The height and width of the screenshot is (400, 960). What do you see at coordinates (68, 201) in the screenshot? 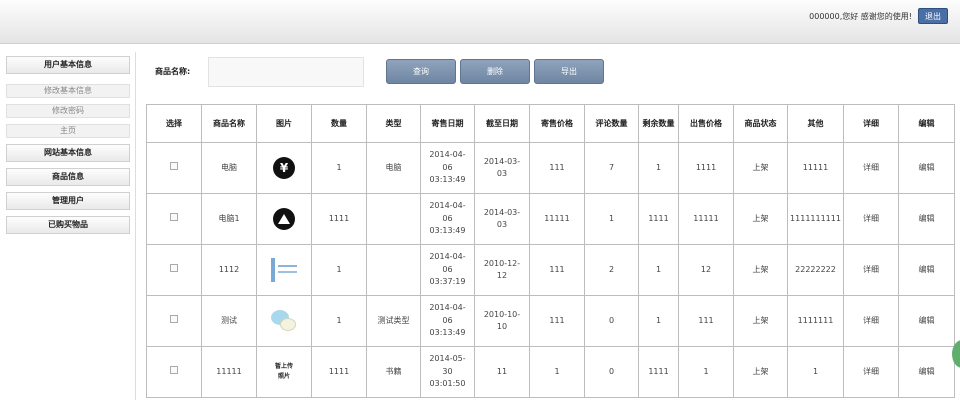
I see `sidebar-item-manage-users: 管理用户` at bounding box center [68, 201].